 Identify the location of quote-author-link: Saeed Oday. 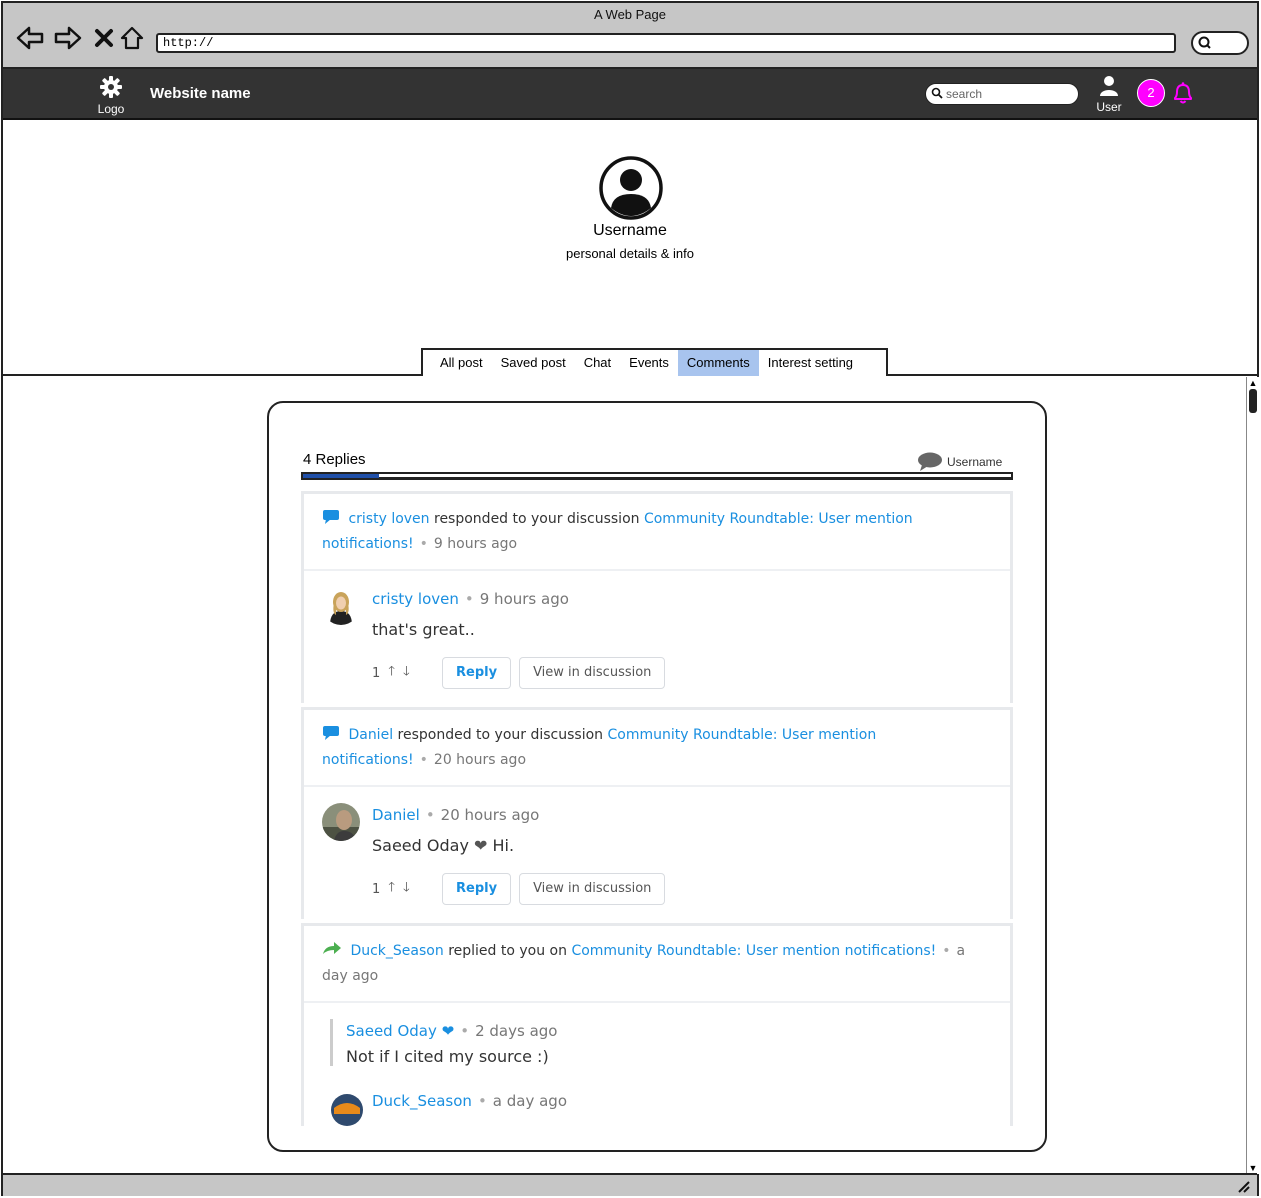
(391, 1031).